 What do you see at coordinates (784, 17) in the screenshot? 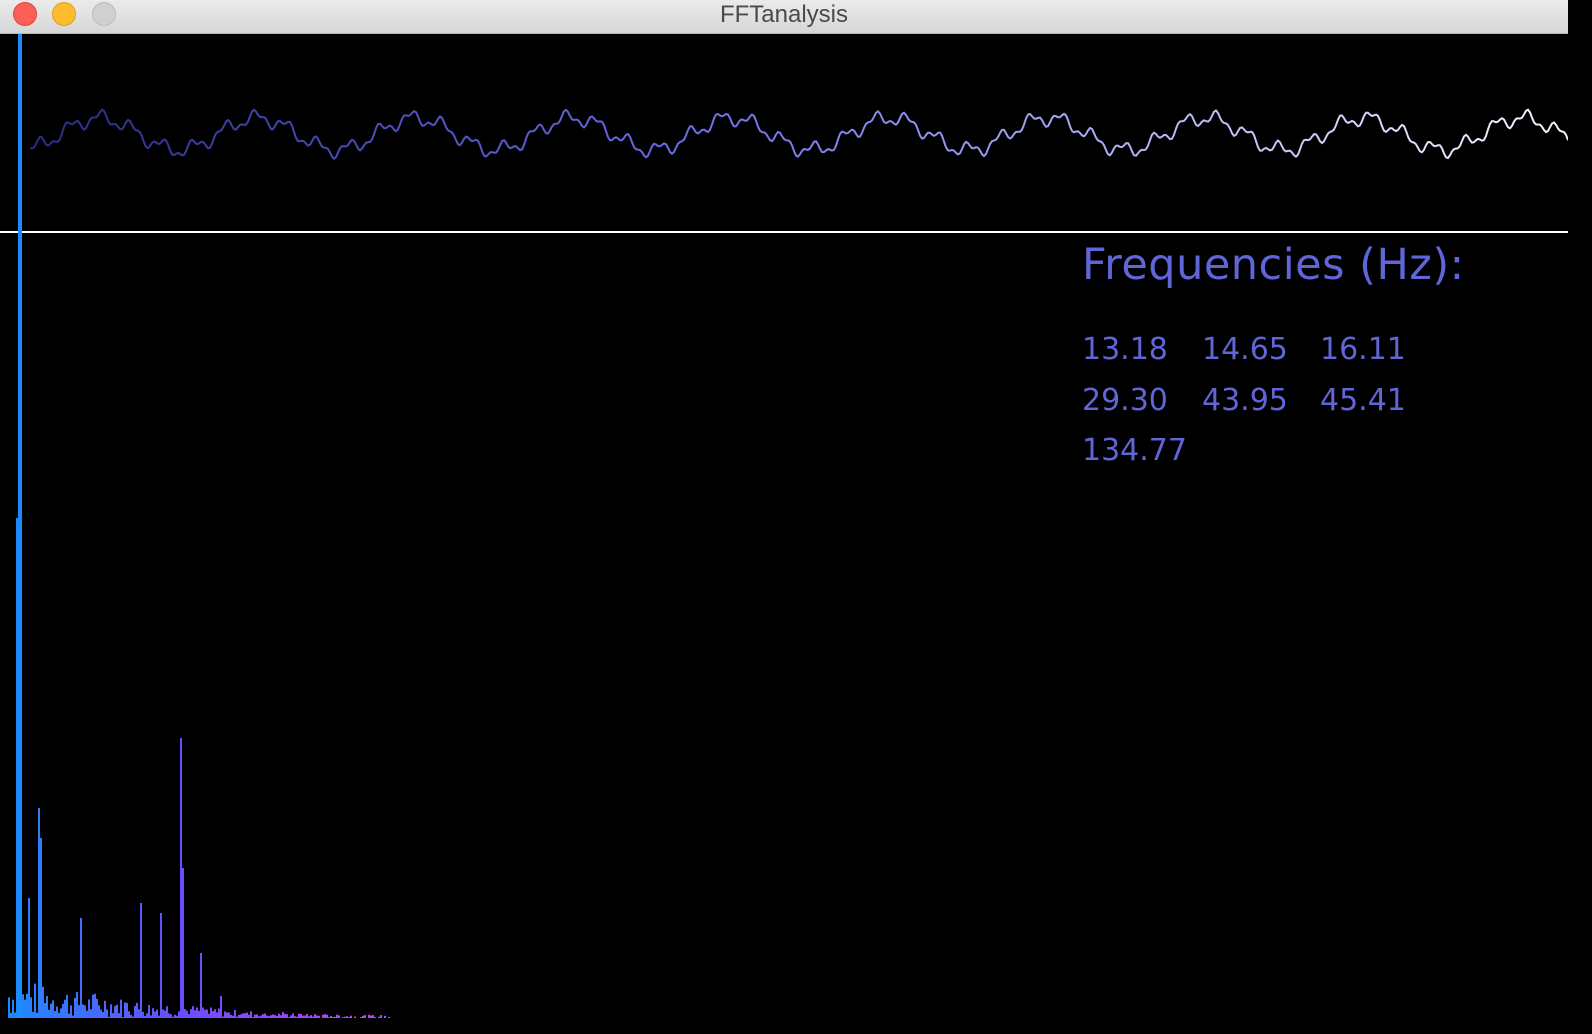
I see `title-bar: FFTanalysis` at bounding box center [784, 17].